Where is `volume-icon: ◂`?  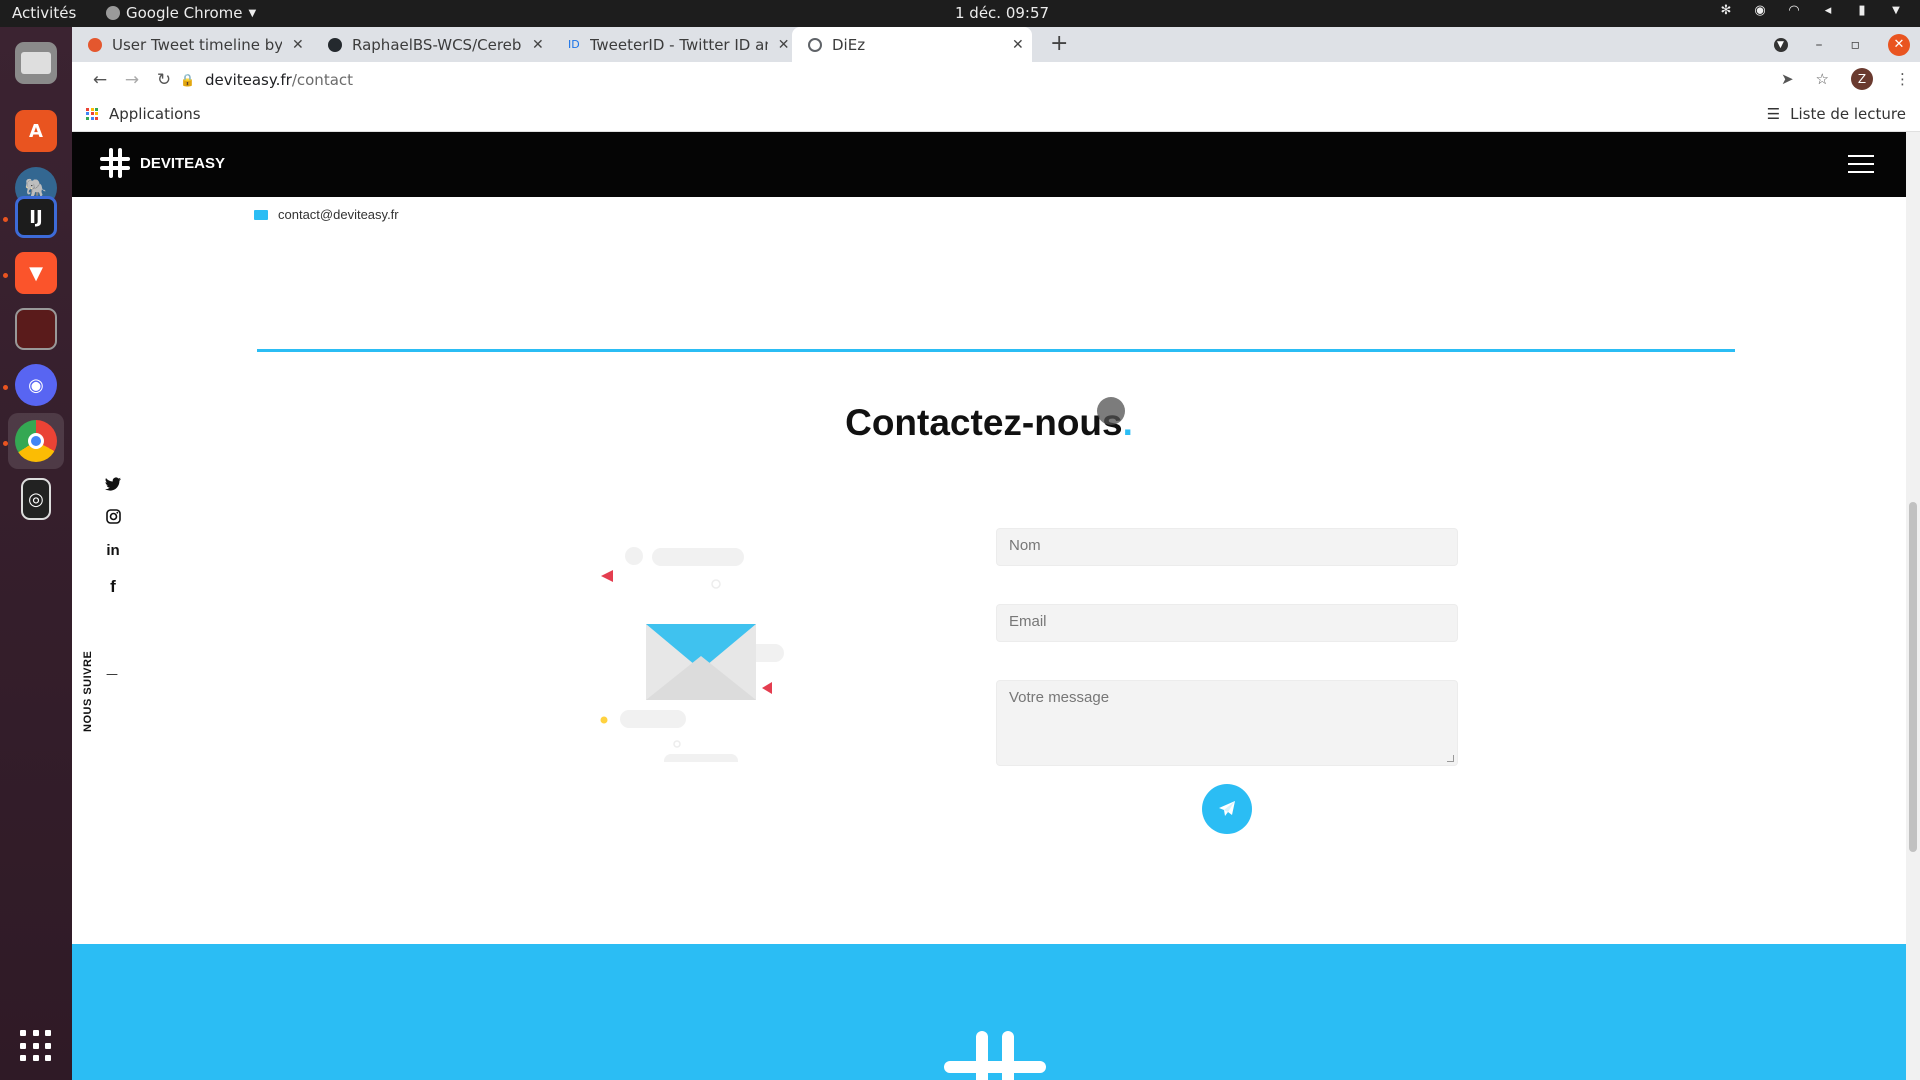 volume-icon: ◂ is located at coordinates (1828, 11).